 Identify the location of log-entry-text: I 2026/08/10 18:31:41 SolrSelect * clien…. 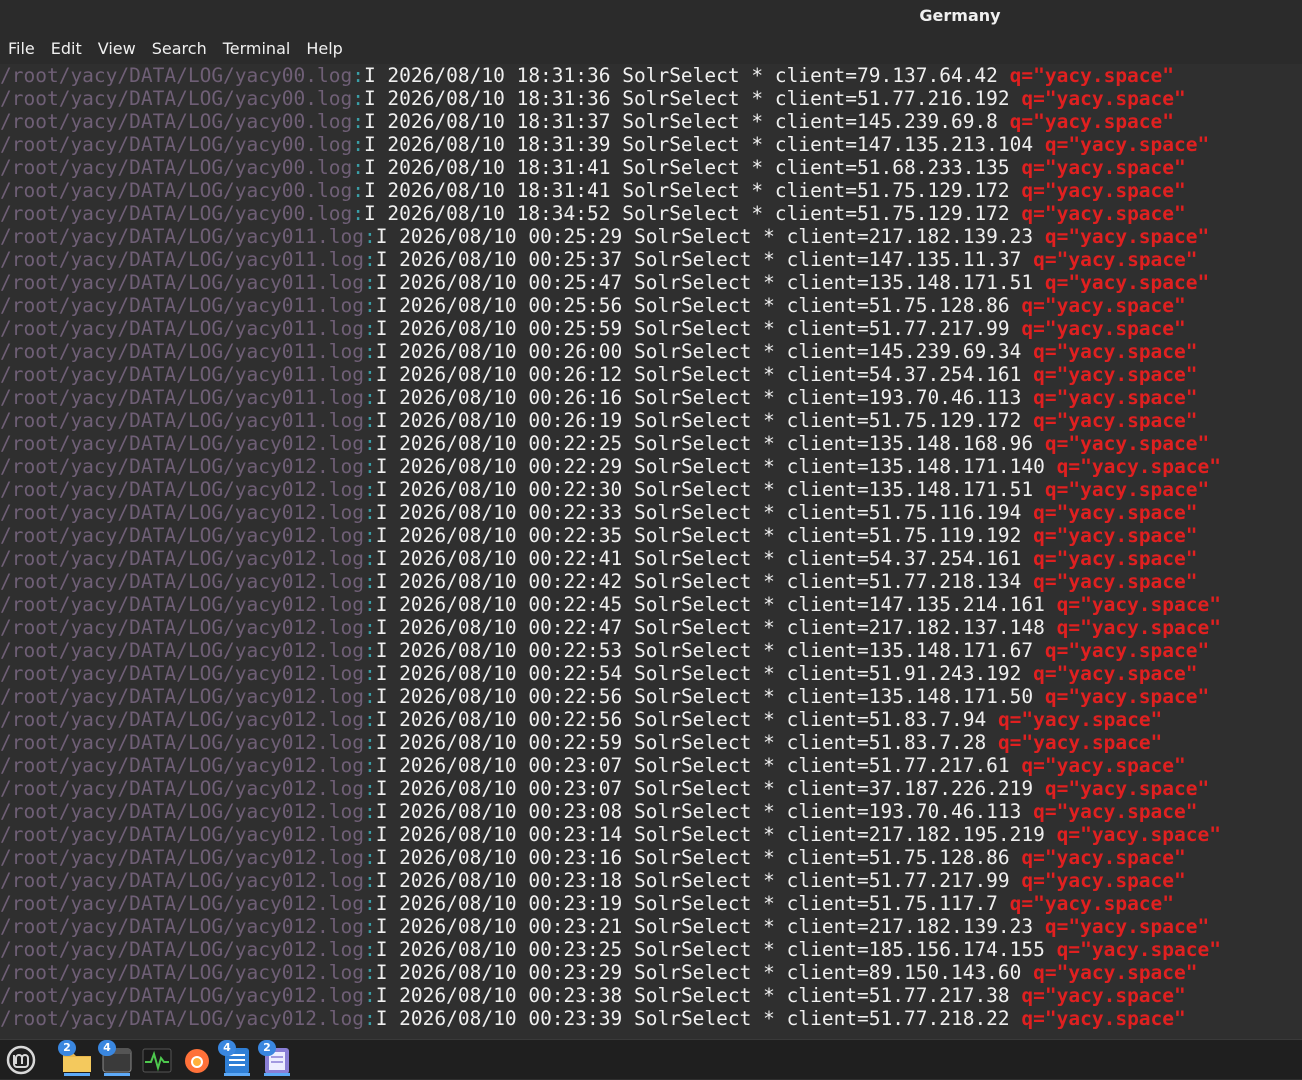
(692, 190).